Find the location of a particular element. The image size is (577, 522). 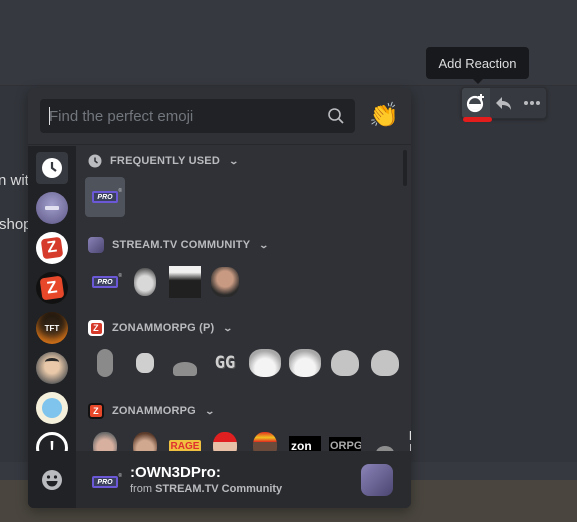

emoji-shiba-smug is located at coordinates (265, 363).